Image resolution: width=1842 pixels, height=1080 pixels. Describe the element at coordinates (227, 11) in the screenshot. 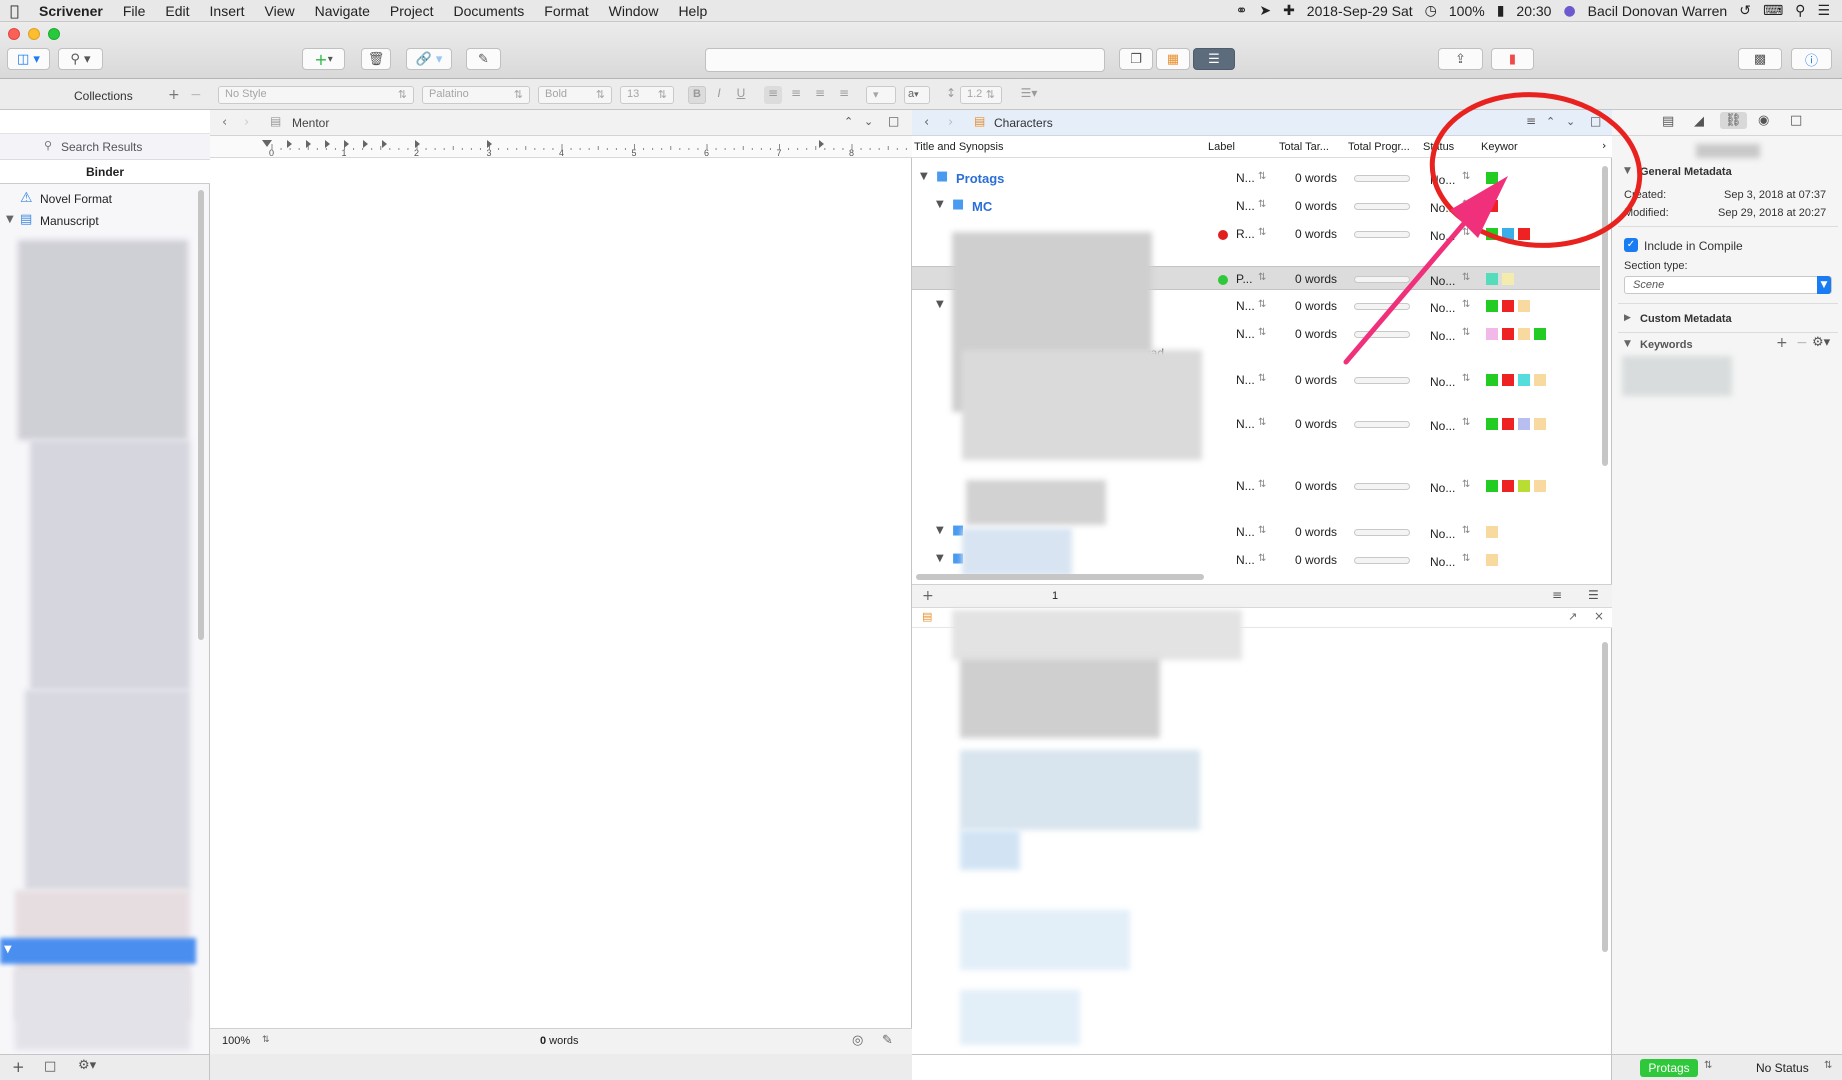

I see `menu-insert: Insert` at that location.